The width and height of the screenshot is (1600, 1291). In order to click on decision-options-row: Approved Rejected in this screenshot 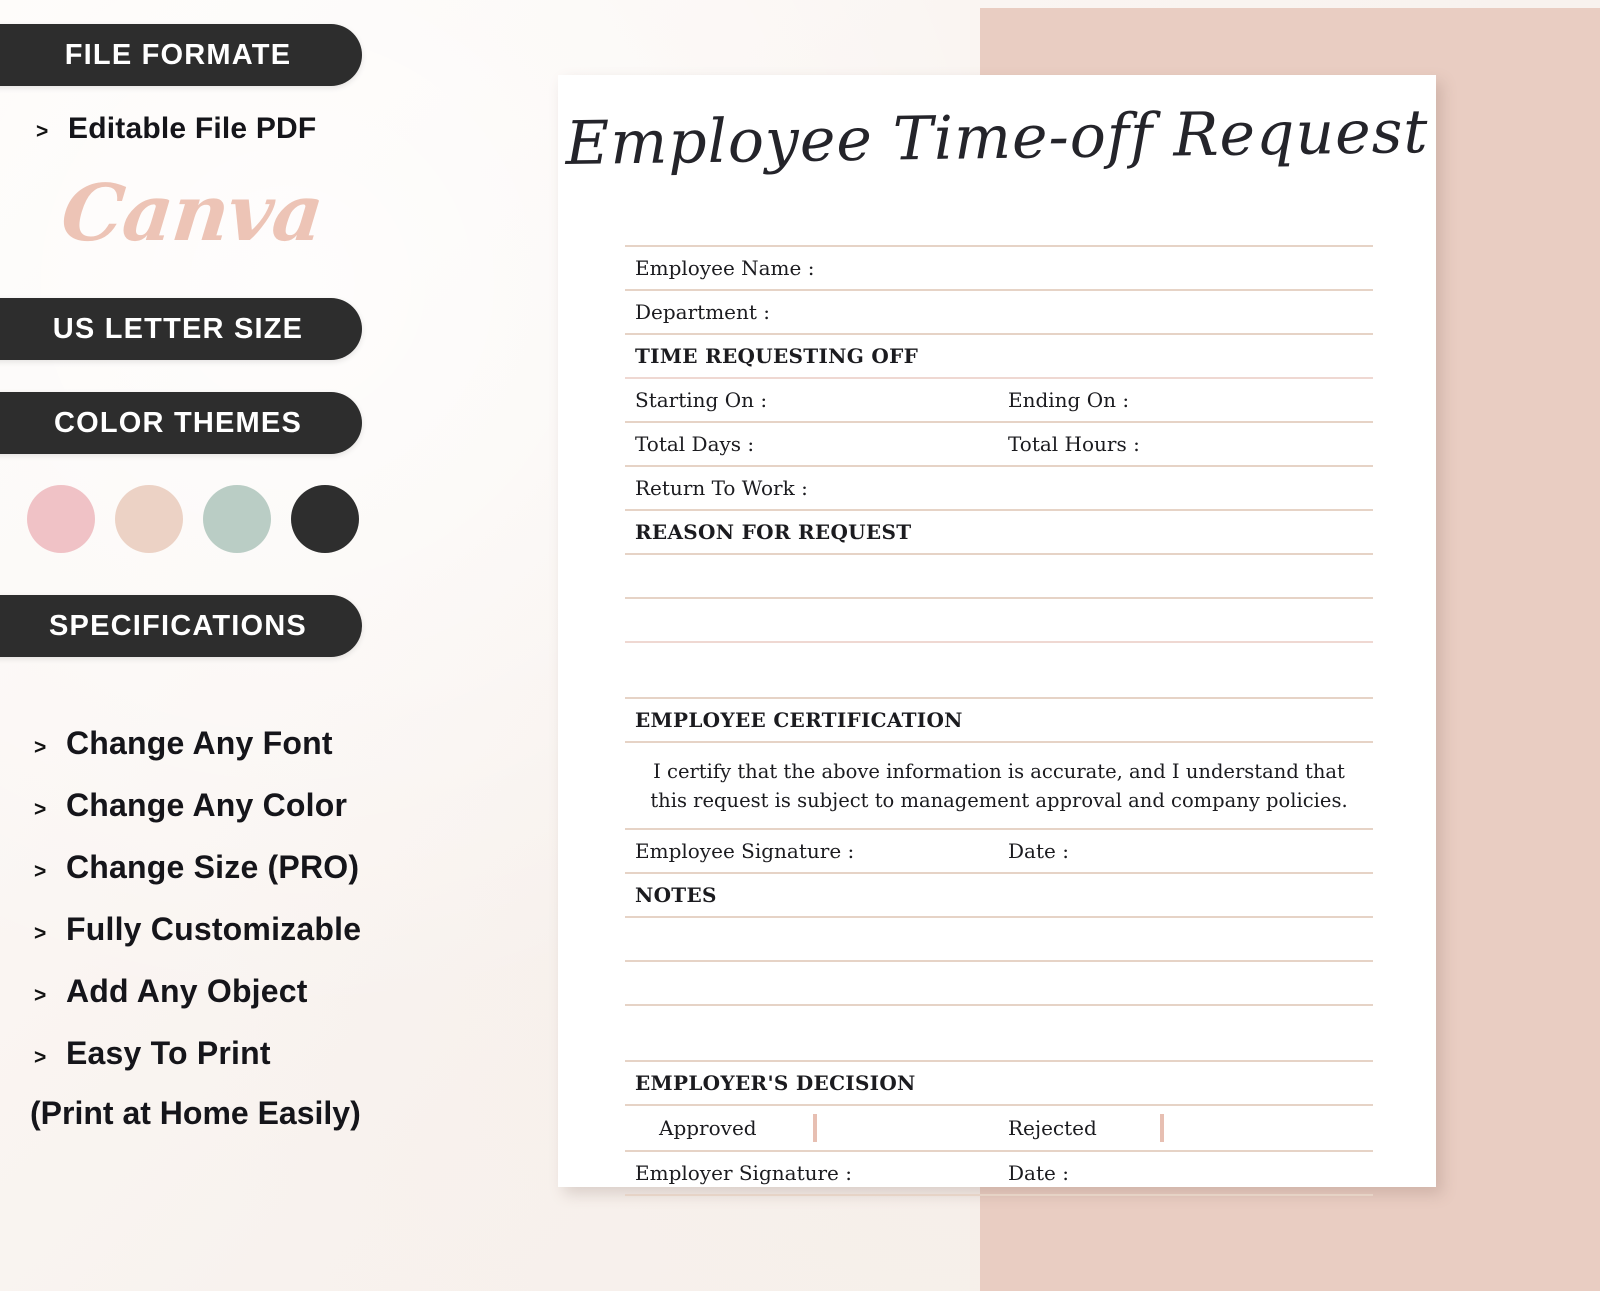, I will do `click(999, 1128)`.